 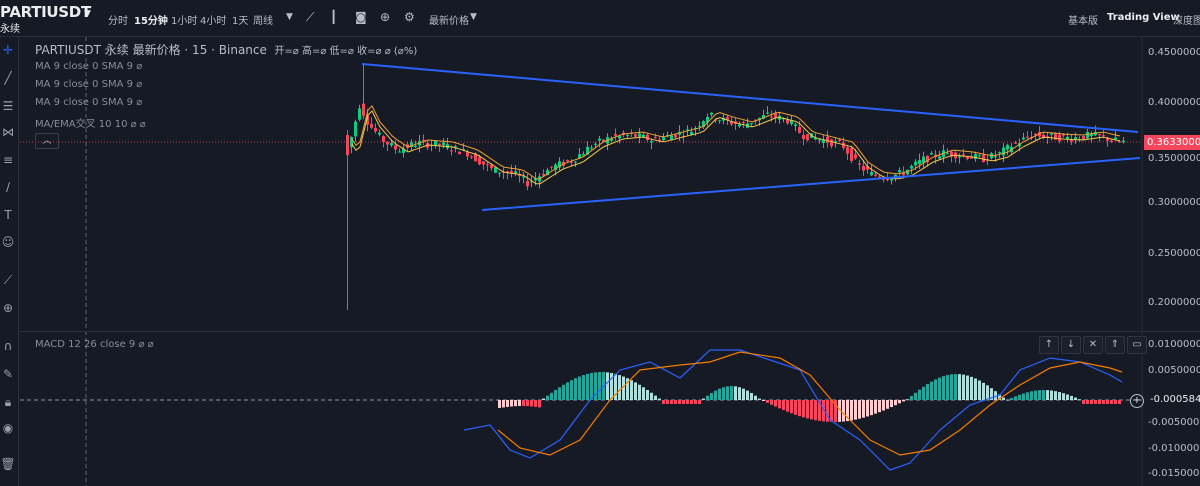 I want to click on move-up-icon: ↑, so click(x=1049, y=345).